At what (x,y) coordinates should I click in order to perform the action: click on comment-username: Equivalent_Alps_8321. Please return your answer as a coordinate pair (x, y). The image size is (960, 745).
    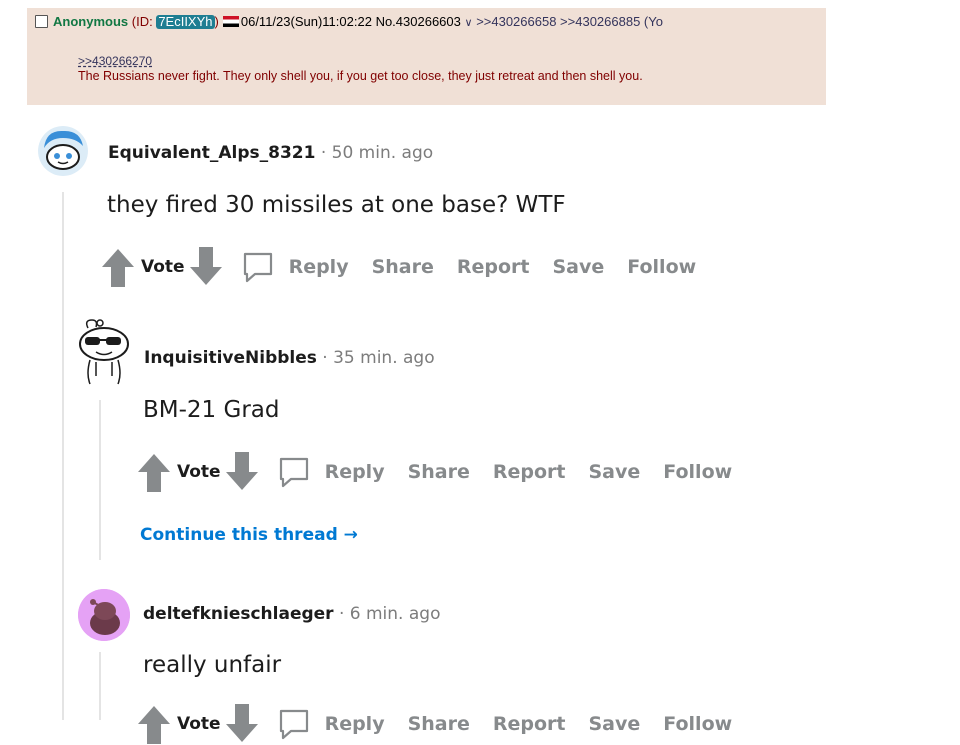
    Looking at the image, I should click on (211, 153).